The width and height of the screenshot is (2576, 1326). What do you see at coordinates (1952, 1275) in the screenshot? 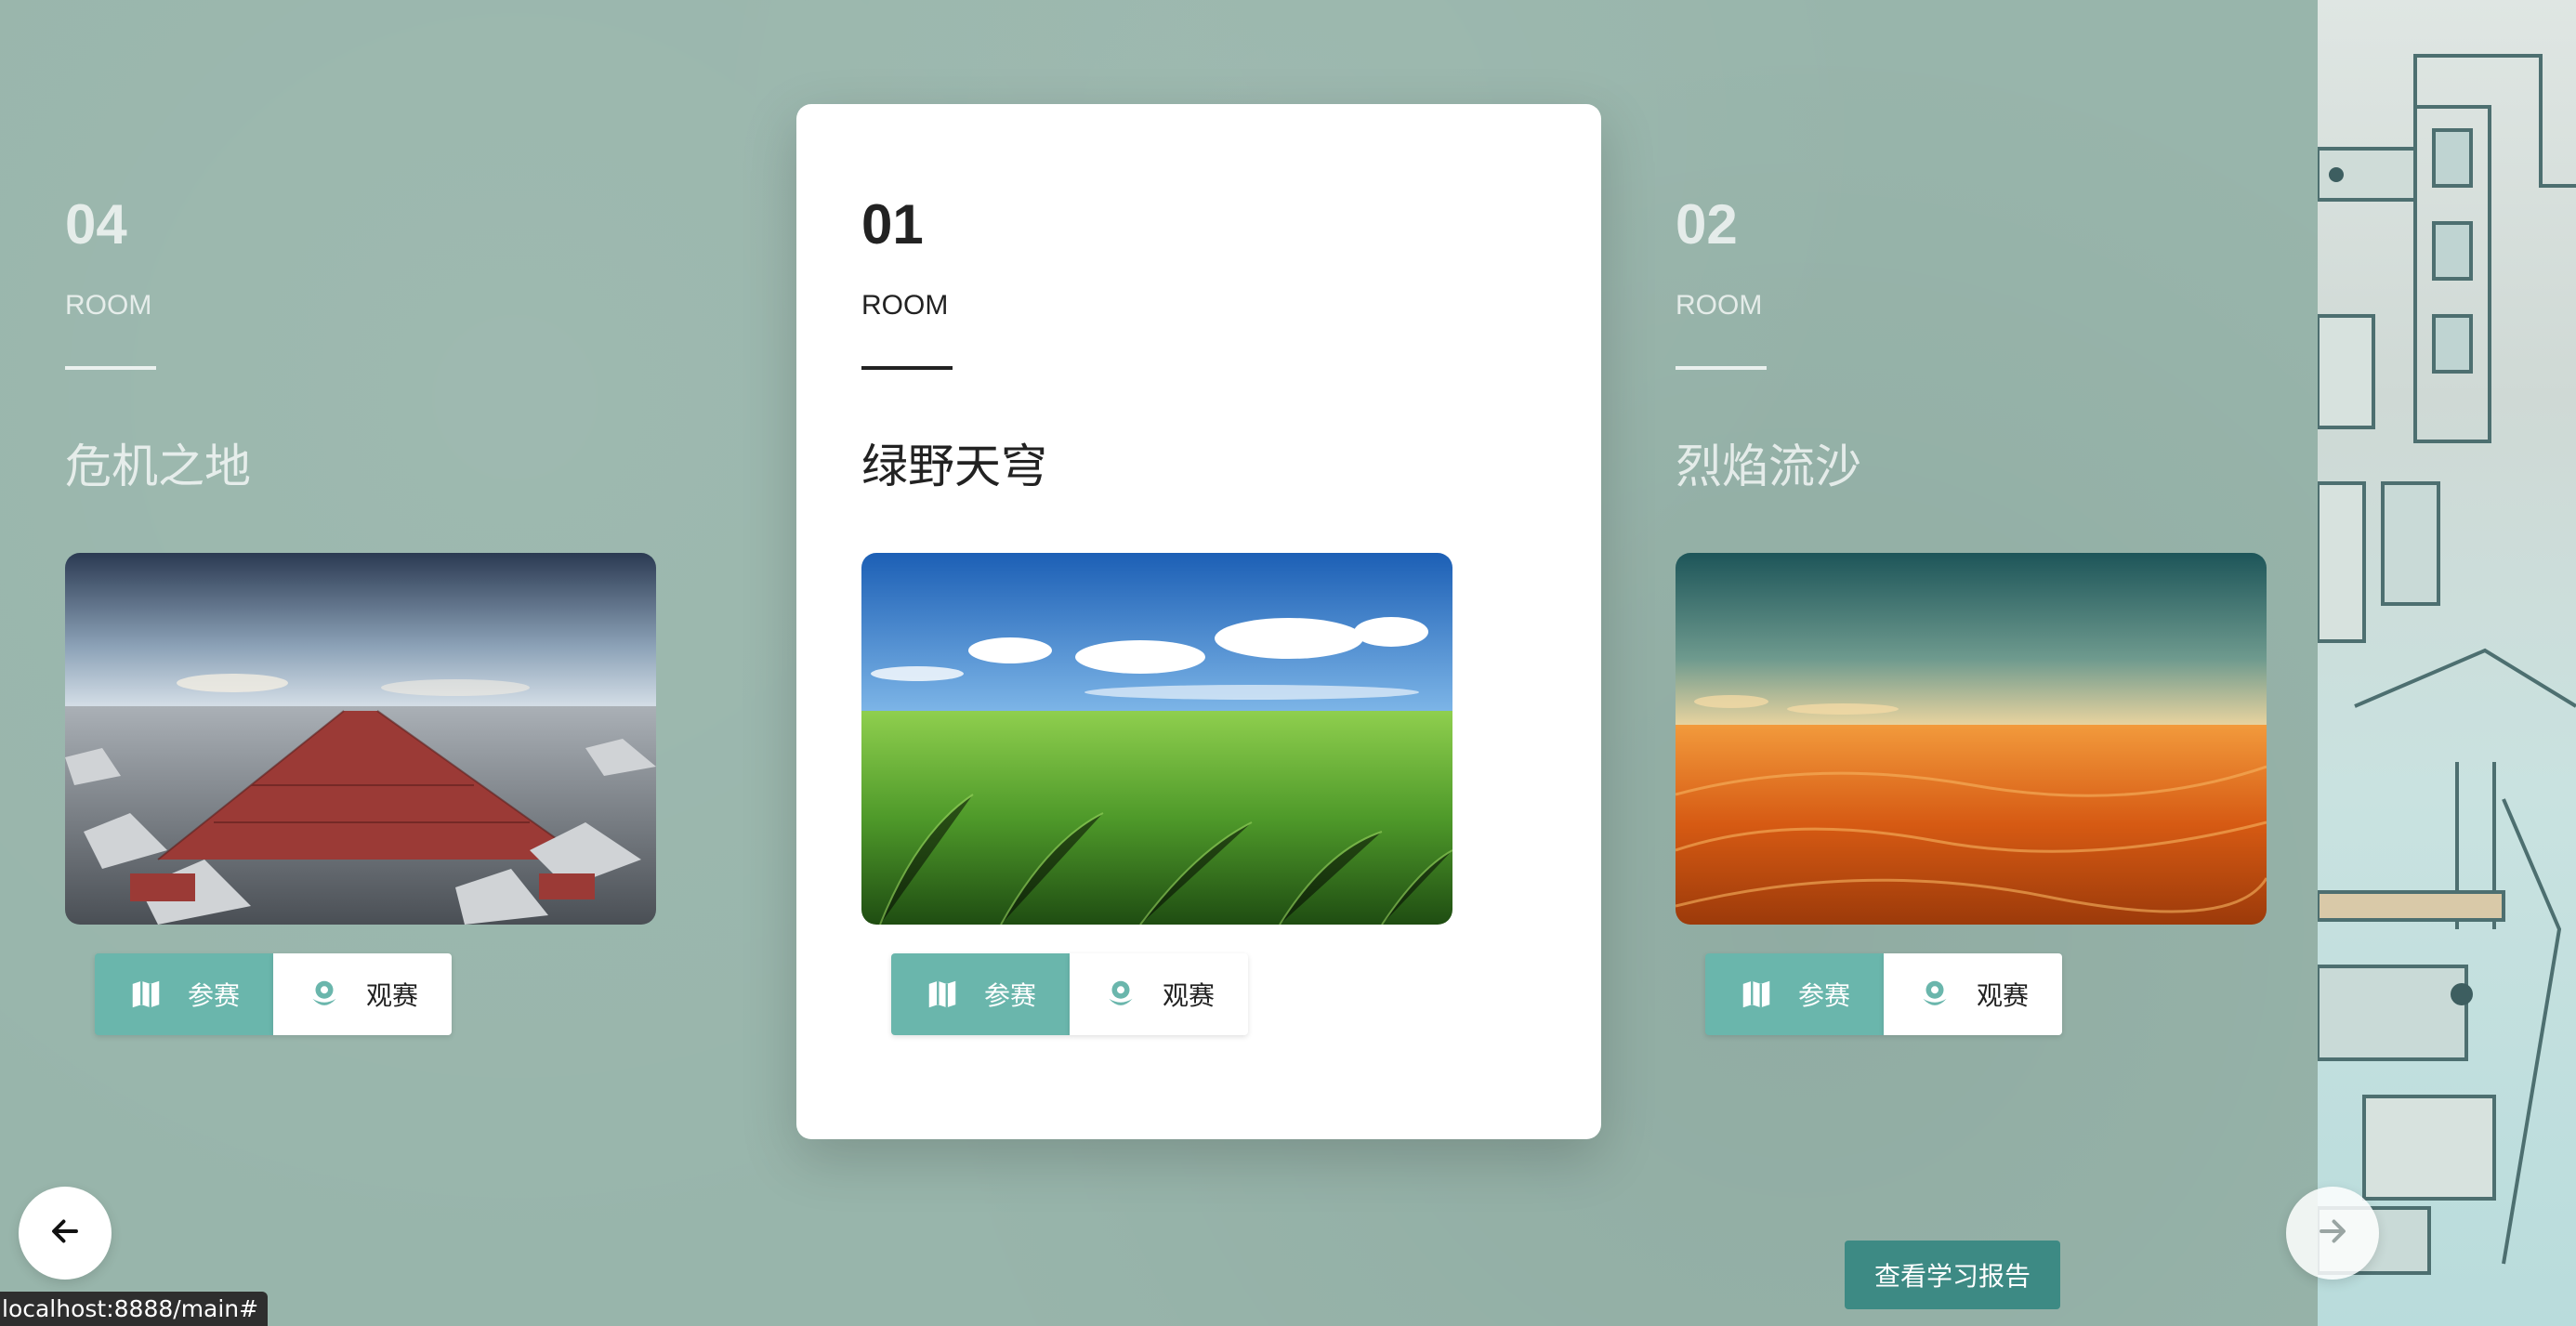
I see `view-learning-report-button: 查看学习报告` at bounding box center [1952, 1275].